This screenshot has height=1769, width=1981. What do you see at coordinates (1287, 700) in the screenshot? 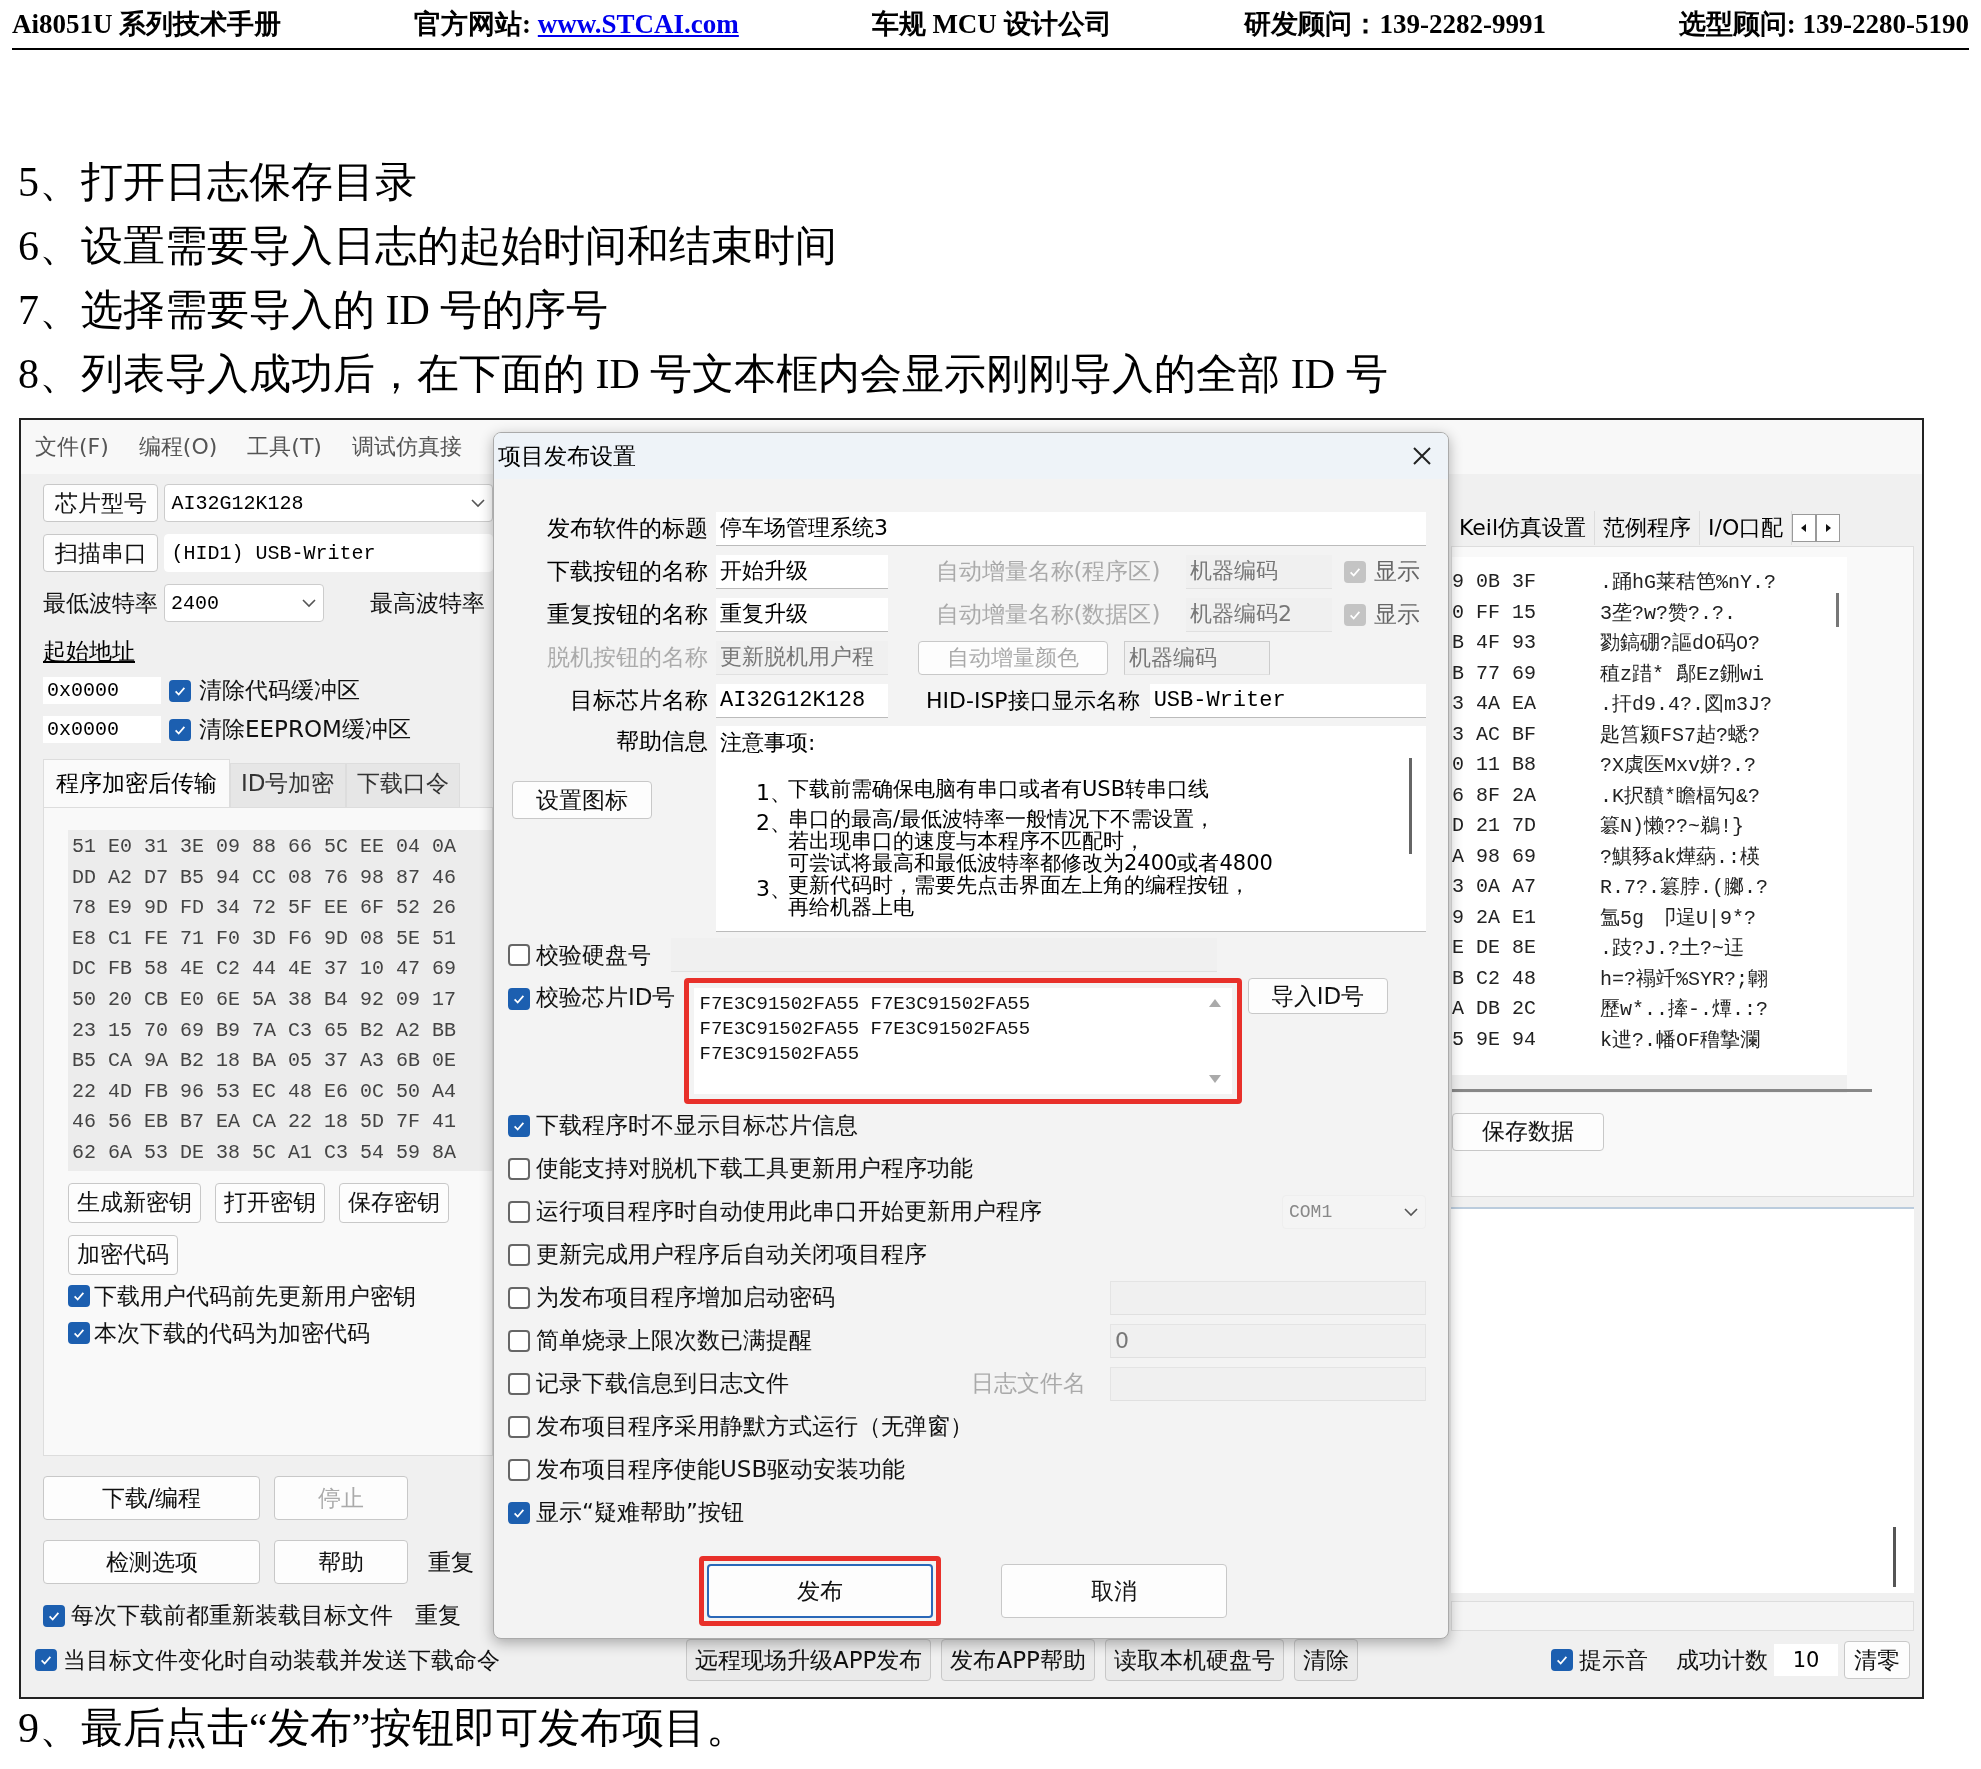
I see `input-field: USB-Writer` at bounding box center [1287, 700].